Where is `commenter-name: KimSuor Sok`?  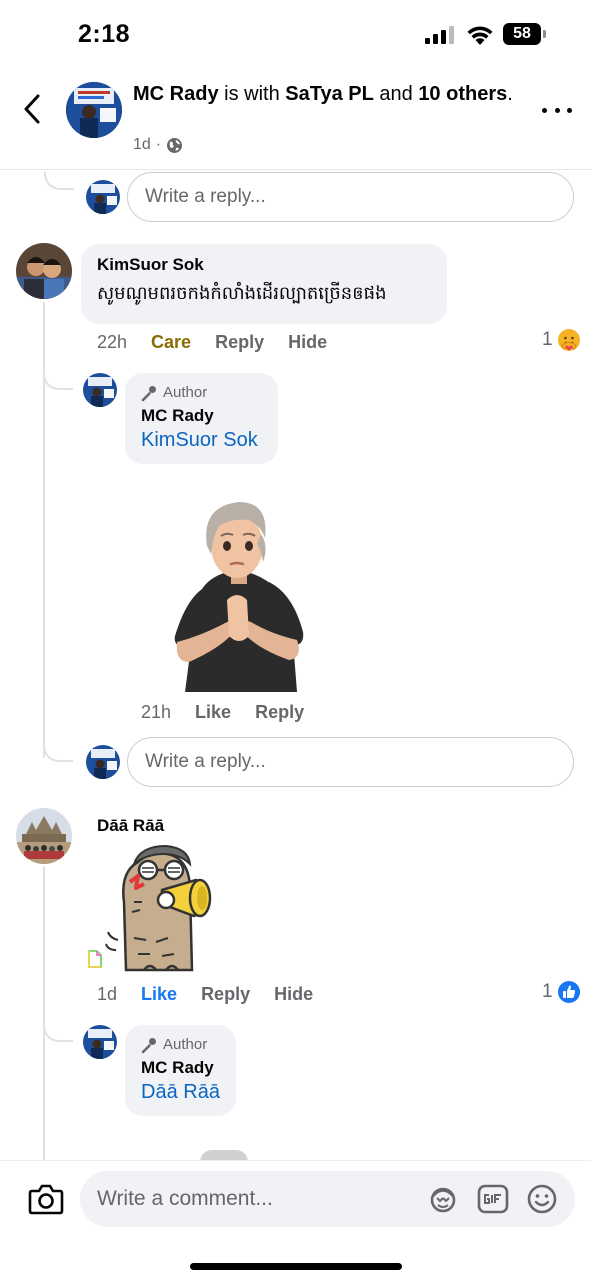
commenter-name: KimSuor Sok is located at coordinates (264, 265).